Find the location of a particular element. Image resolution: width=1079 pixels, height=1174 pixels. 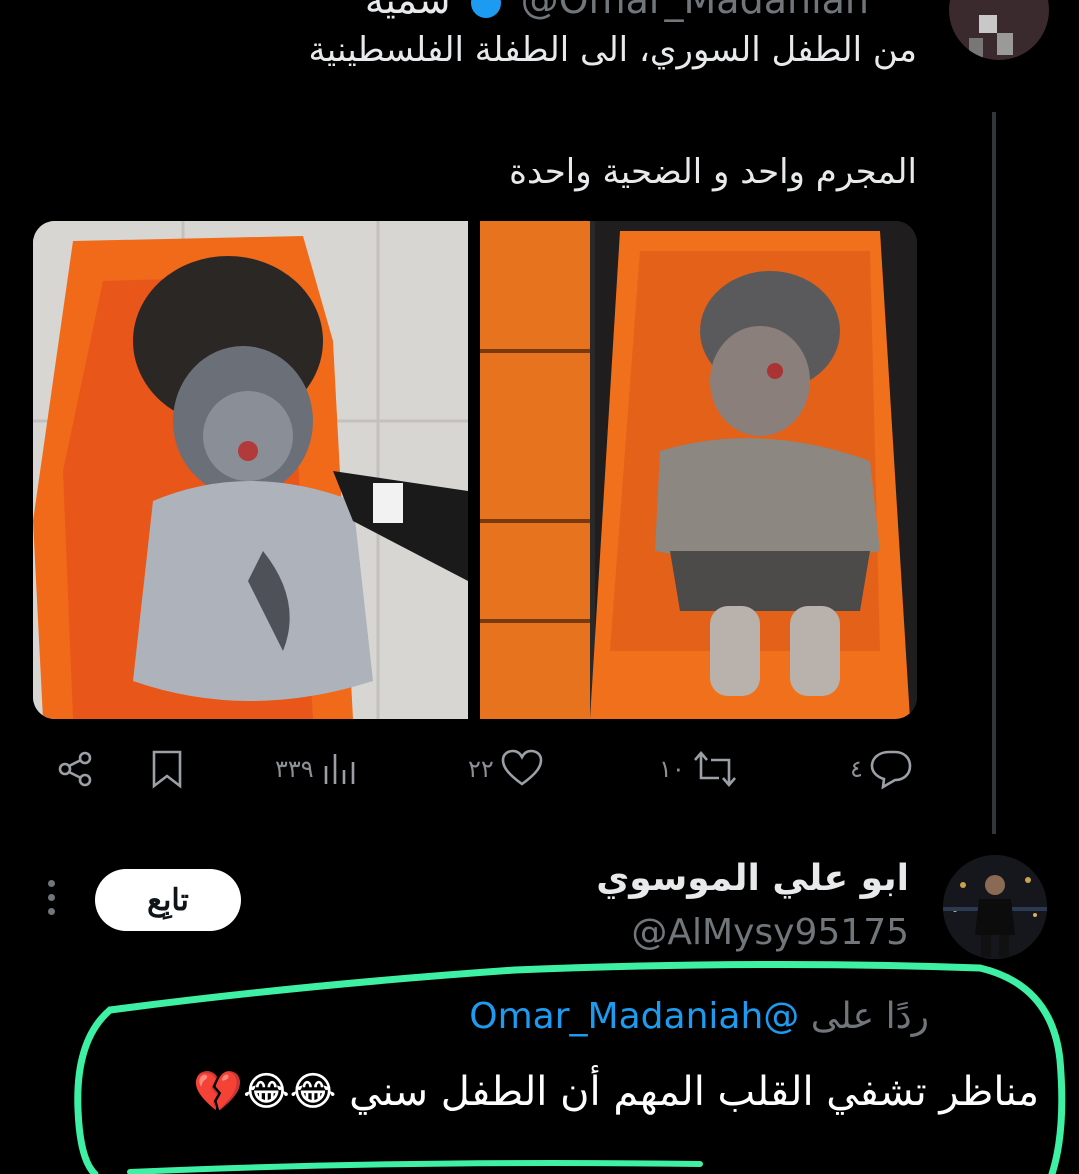

bookmark-button is located at coordinates (167, 769).